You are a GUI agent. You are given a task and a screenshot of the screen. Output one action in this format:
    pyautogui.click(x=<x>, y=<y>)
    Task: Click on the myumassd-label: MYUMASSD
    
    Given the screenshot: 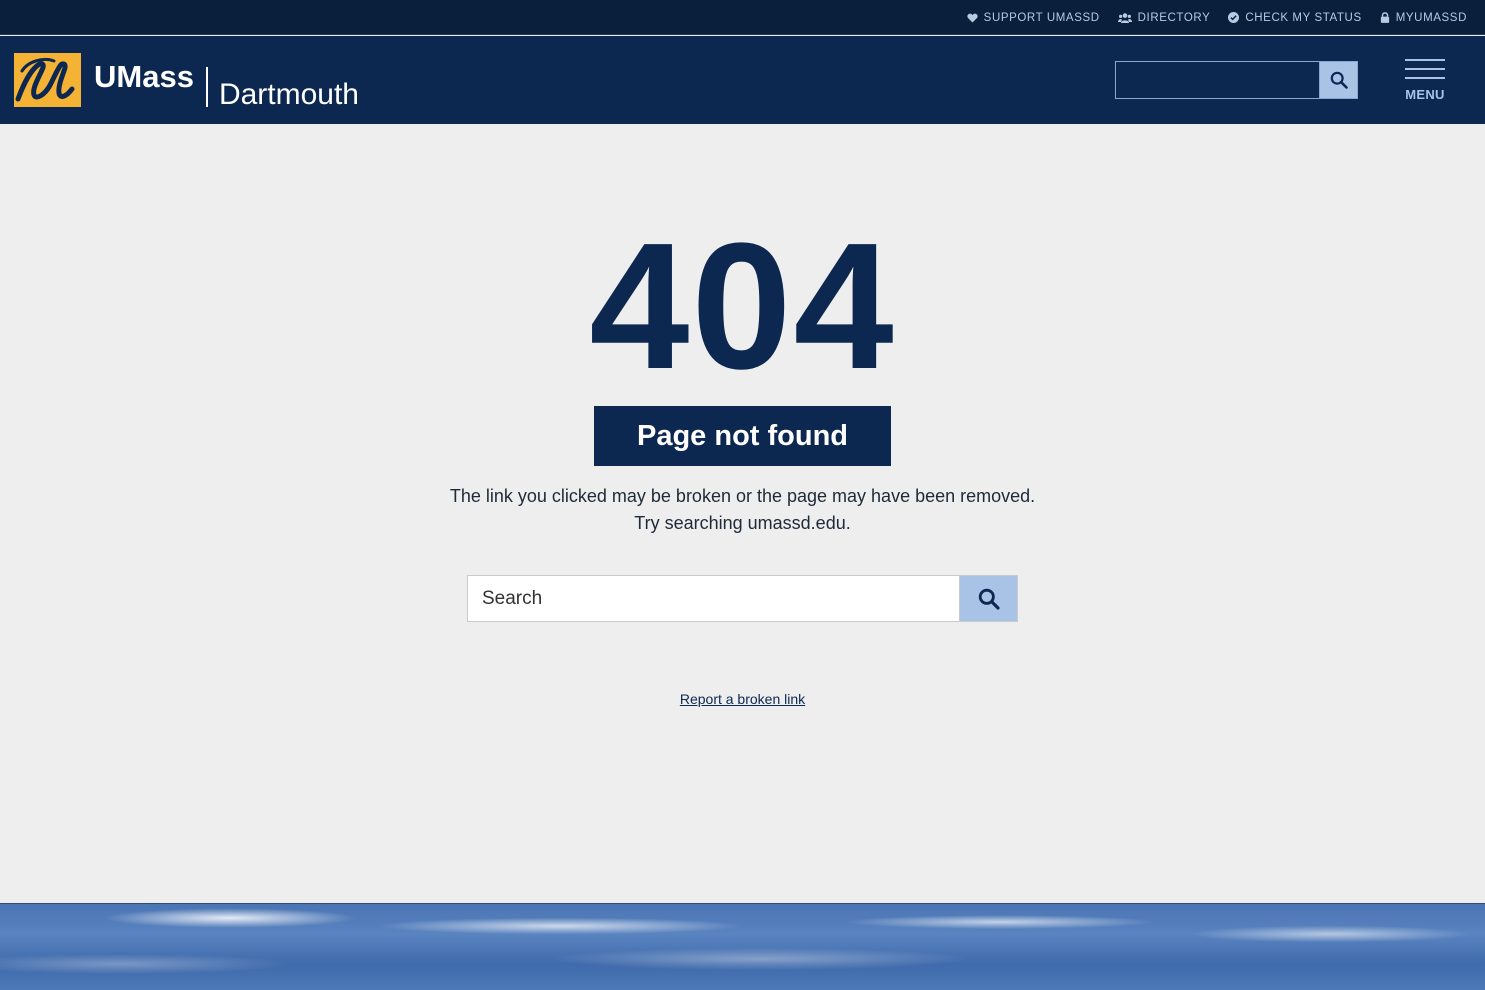 What is the action you would take?
    pyautogui.click(x=1431, y=17)
    